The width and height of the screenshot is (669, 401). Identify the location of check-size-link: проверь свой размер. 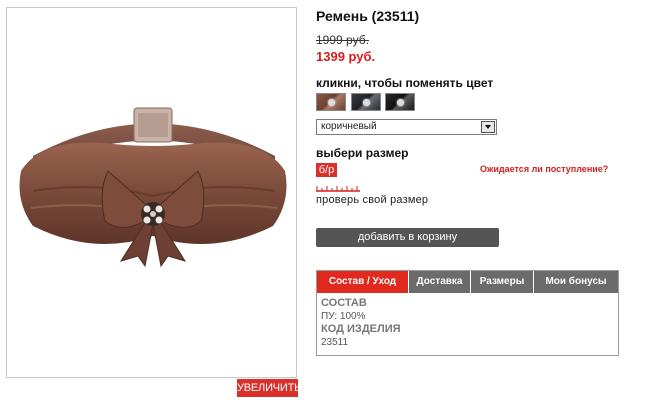
(372, 200).